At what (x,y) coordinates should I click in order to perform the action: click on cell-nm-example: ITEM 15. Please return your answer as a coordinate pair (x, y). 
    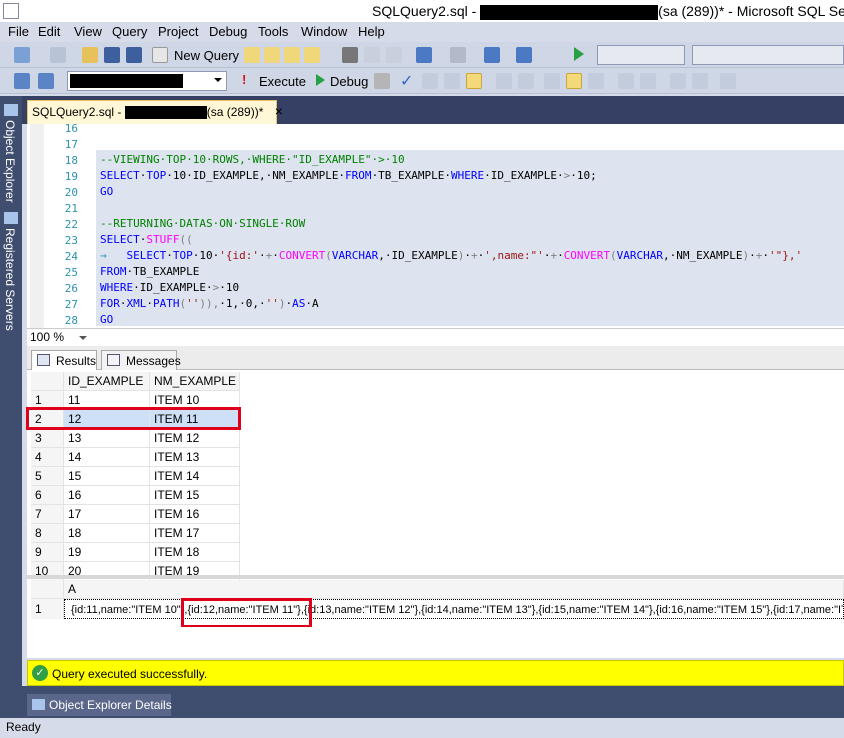
    Looking at the image, I should click on (195, 495).